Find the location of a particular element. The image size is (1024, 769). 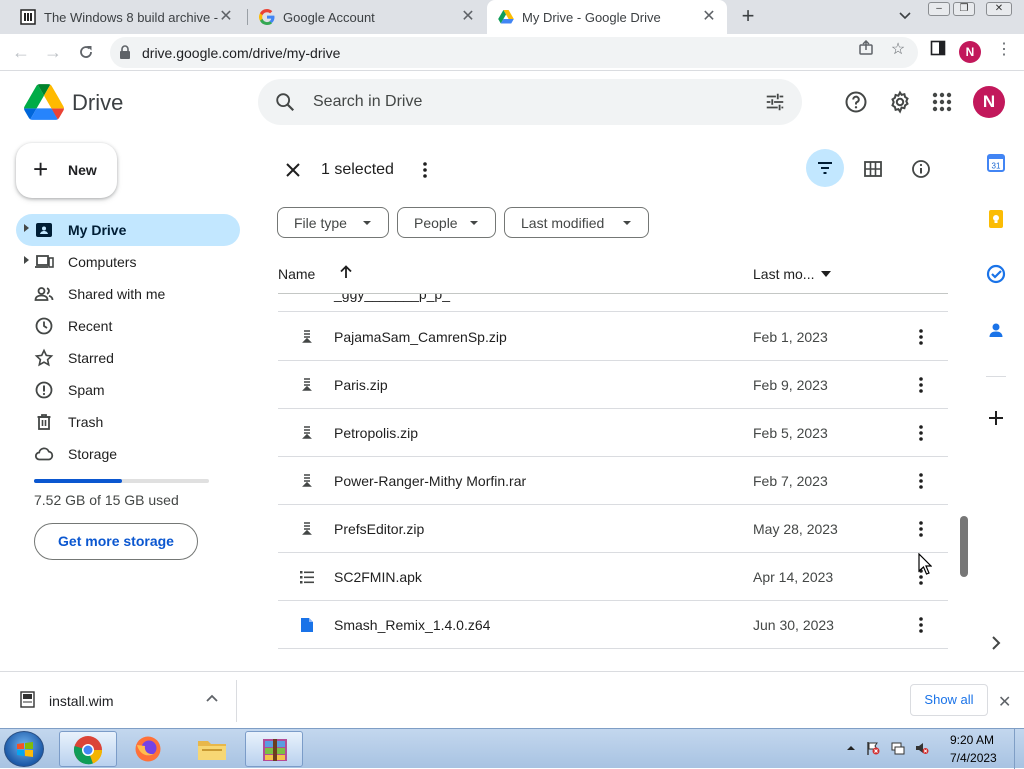

table-row: PajamaSam_CamrenSp.zip Feb 1, 2023 is located at coordinates (613, 337).